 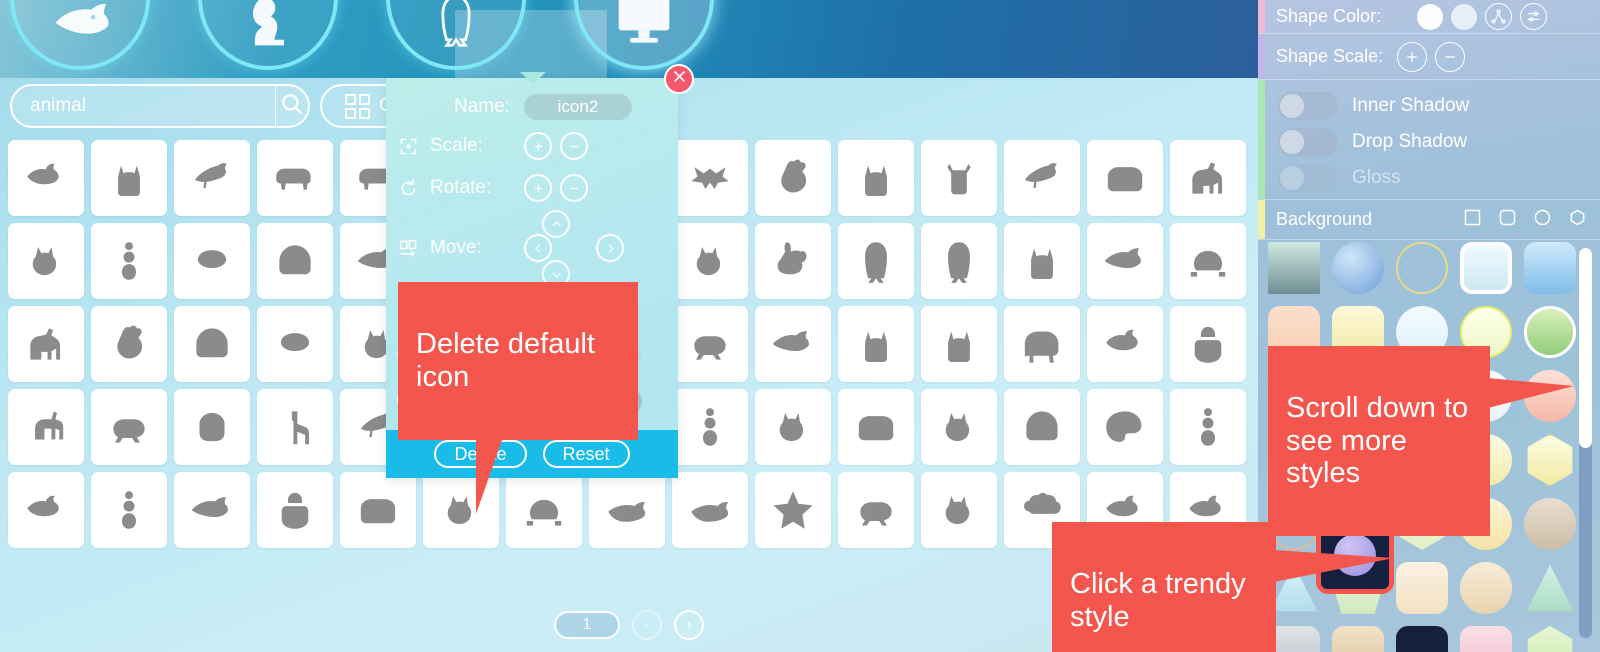 I want to click on icon-name-field: icon2, so click(x=577, y=107).